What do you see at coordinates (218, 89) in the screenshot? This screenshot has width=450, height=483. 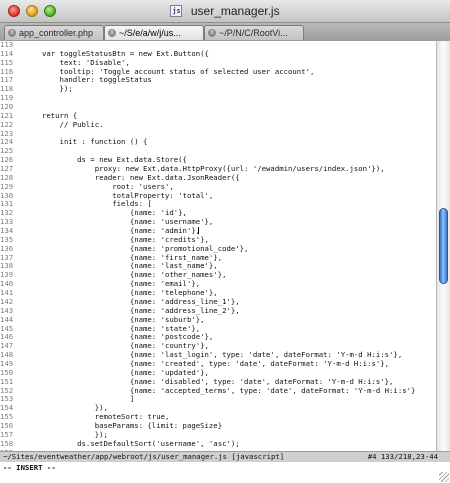 I see `code-line: 118 });` at bounding box center [218, 89].